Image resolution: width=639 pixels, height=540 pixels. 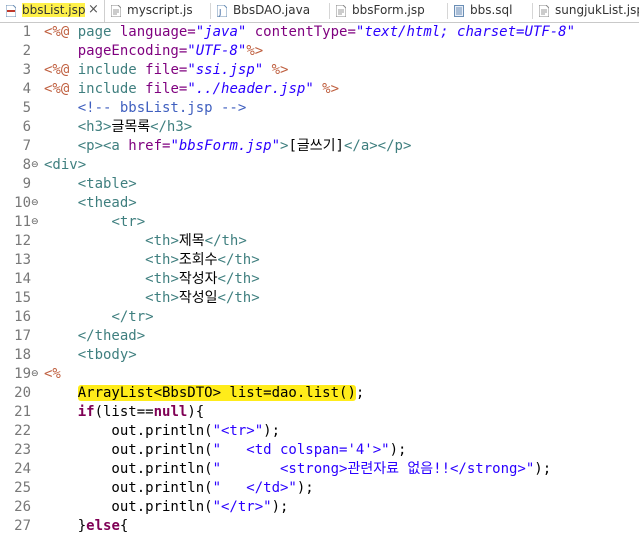 I want to click on line-number: 11, so click(x=22, y=222).